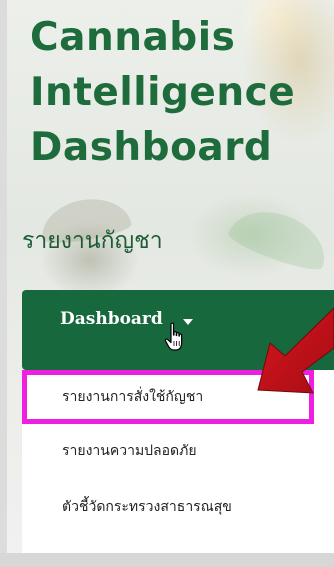 This screenshot has width=334, height=567. What do you see at coordinates (167, 560) in the screenshot?
I see `bottom-edge-strip` at bounding box center [167, 560].